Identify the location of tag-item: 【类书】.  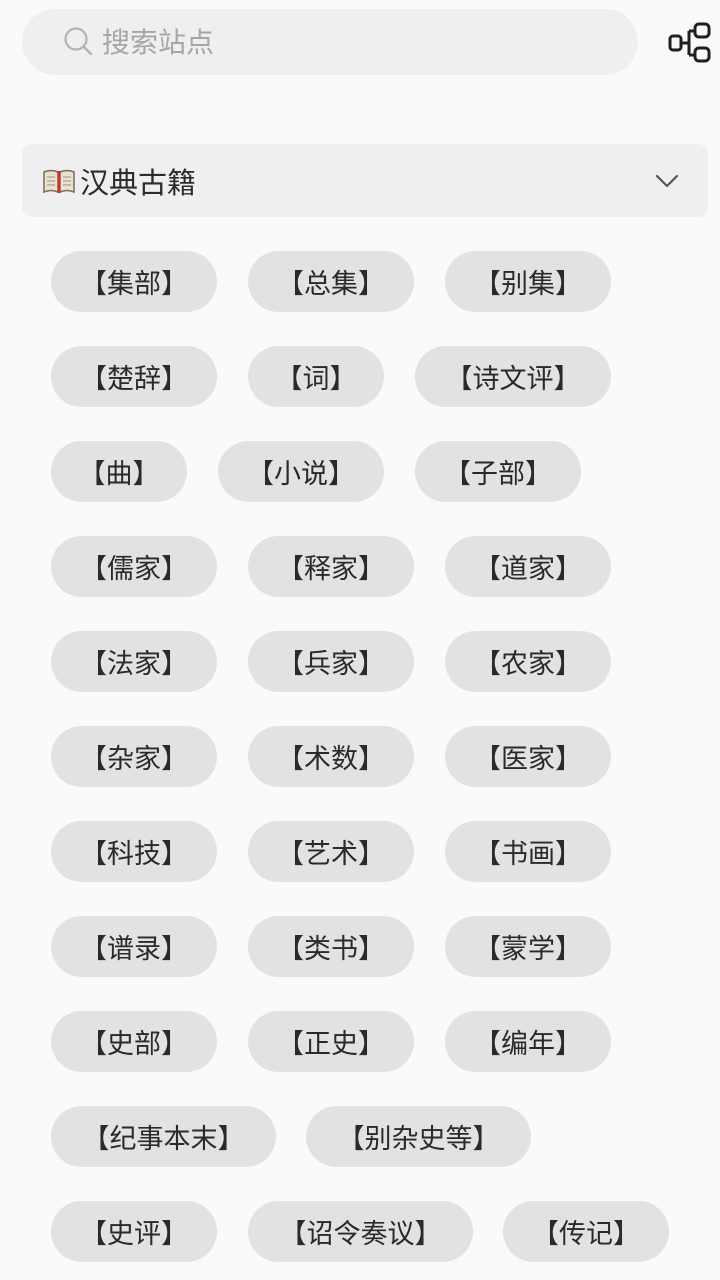
(331, 946).